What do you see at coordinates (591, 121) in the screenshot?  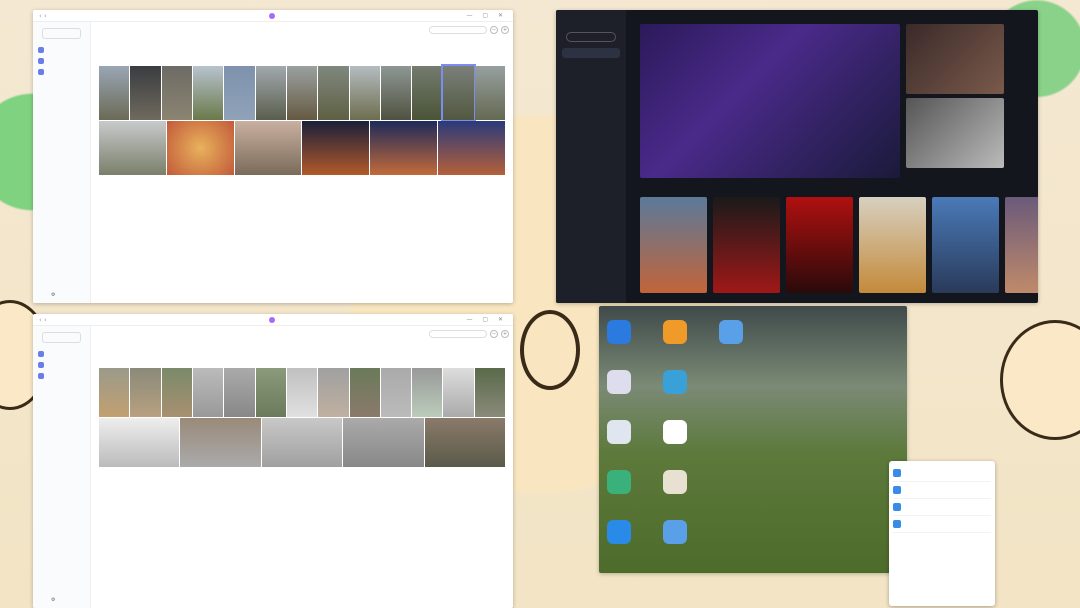 I see `nav-demos` at bounding box center [591, 121].